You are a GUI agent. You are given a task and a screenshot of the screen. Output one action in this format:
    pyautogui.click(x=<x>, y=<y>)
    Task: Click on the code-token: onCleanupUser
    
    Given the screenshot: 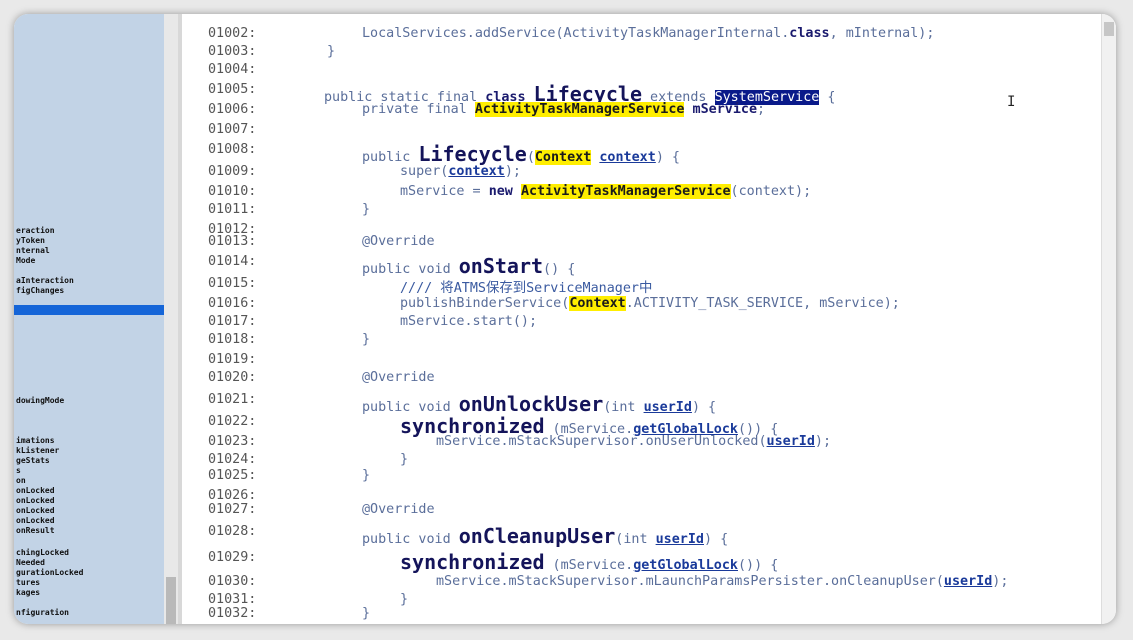 What is the action you would take?
    pyautogui.click(x=537, y=536)
    